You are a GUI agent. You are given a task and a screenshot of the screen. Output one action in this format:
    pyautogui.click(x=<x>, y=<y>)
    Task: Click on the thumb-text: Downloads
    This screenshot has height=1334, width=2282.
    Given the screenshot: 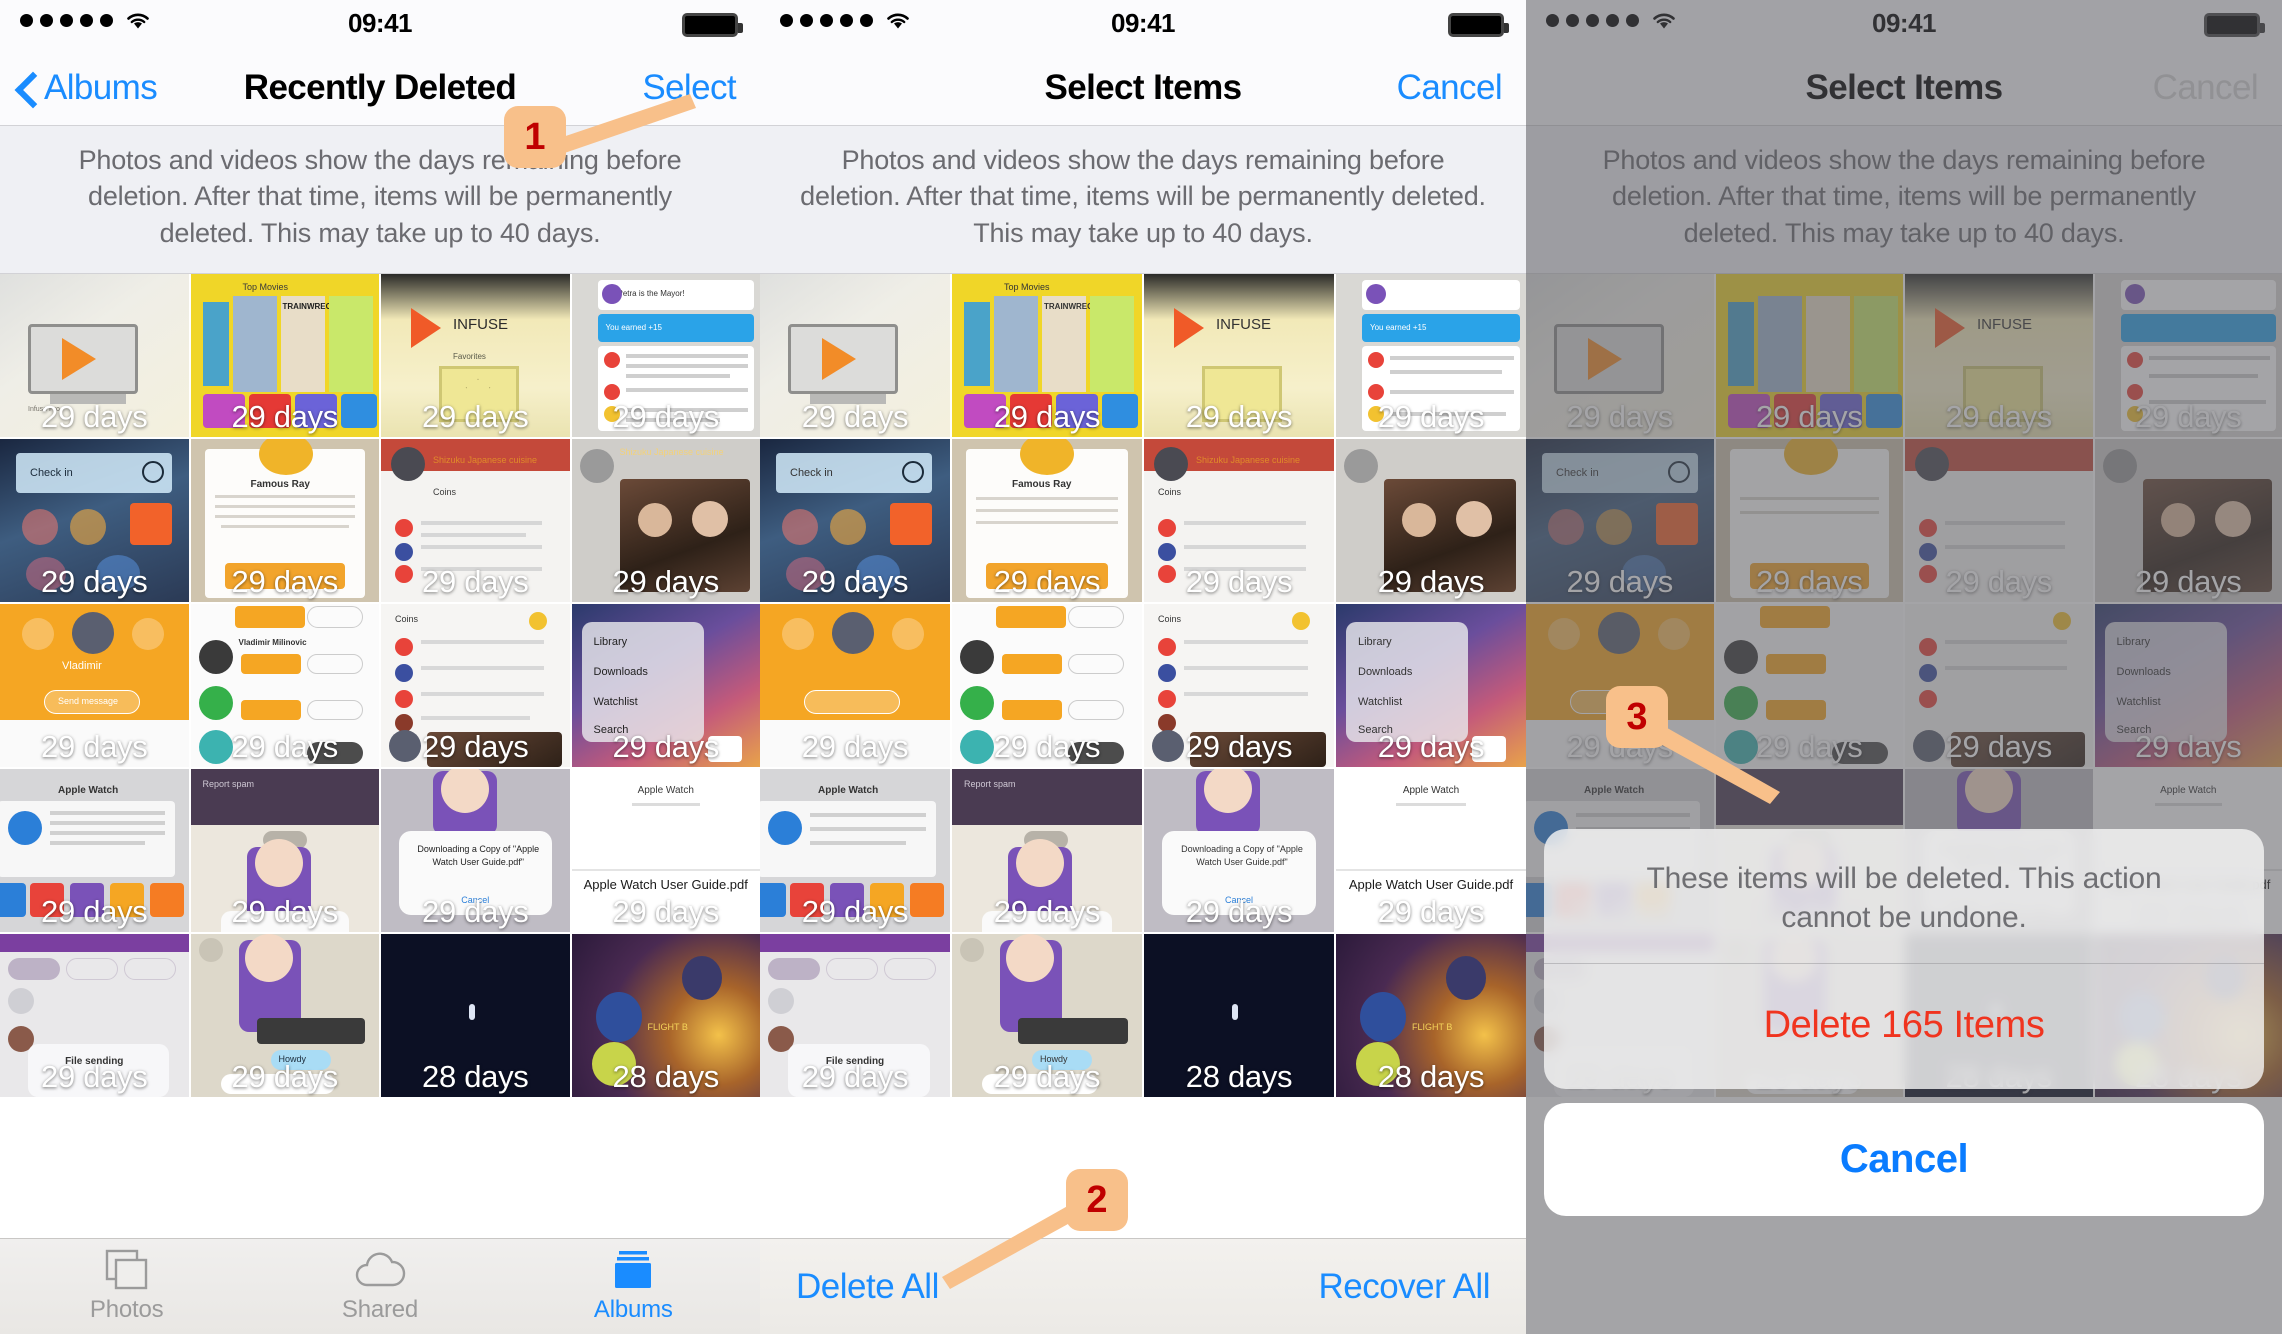 What is the action you would take?
    pyautogui.click(x=1385, y=672)
    